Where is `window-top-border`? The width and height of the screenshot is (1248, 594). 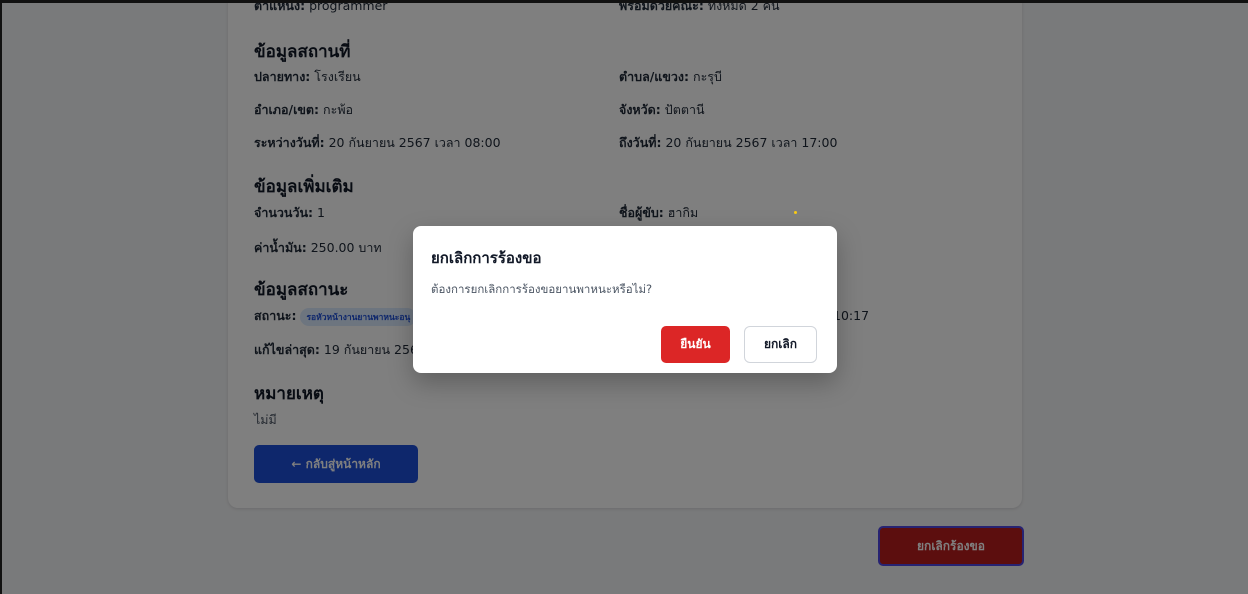 window-top-border is located at coordinates (624, 1).